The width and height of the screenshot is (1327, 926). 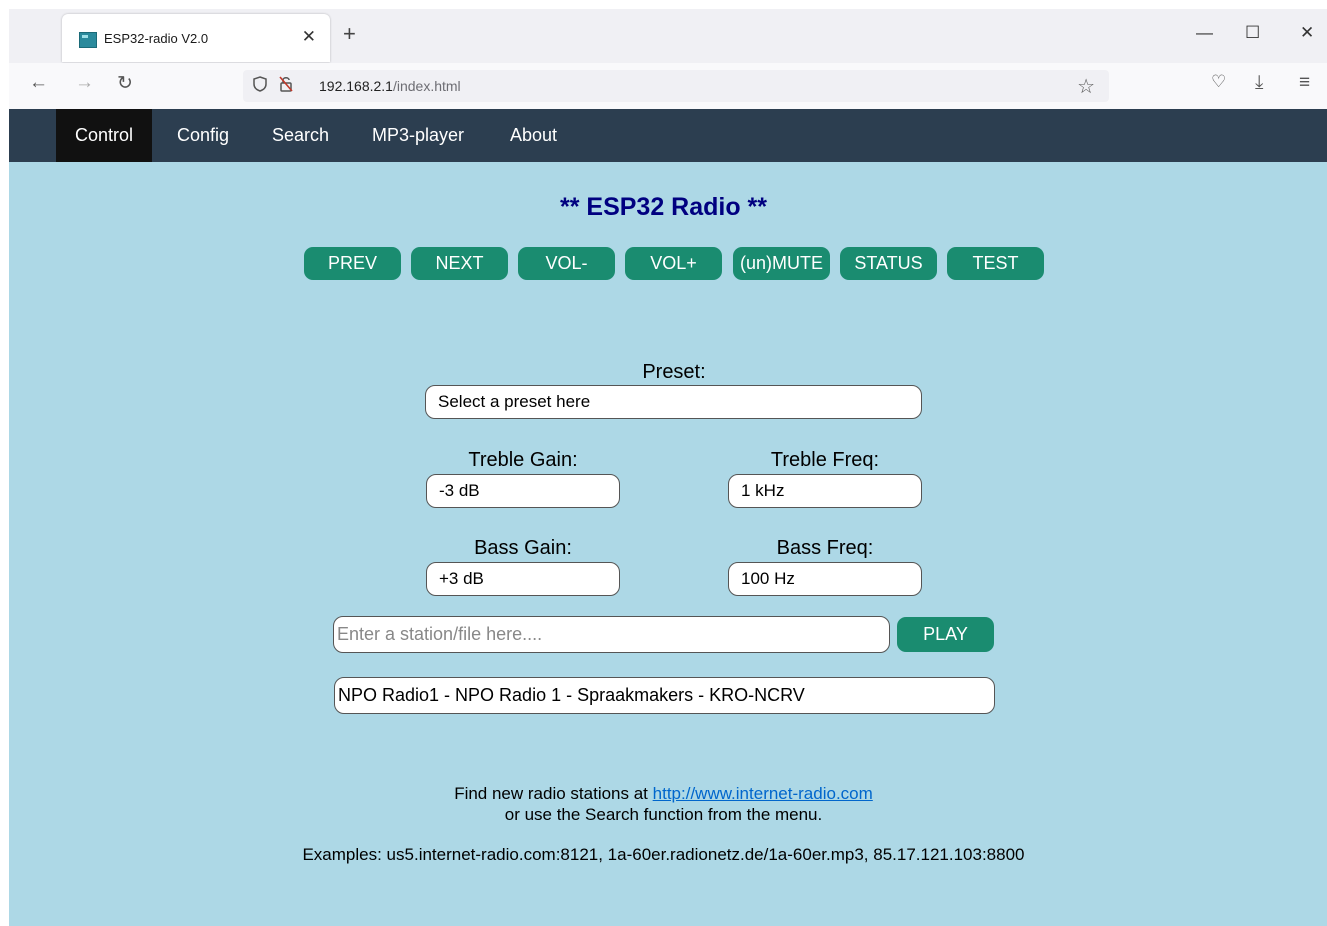 I want to click on reload-icon: ↻, so click(x=125, y=83).